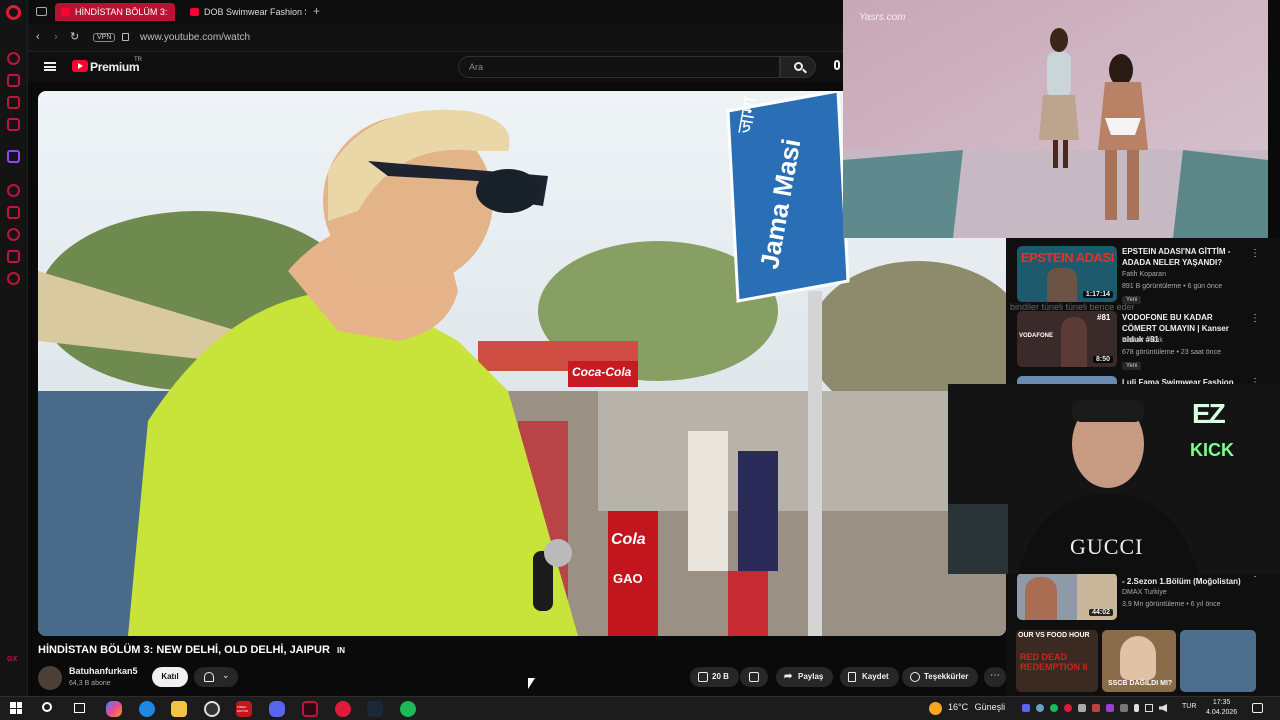  I want to click on address-bar: ‹ › ↻ VPN www.youtube.com/watch, so click(438, 38).